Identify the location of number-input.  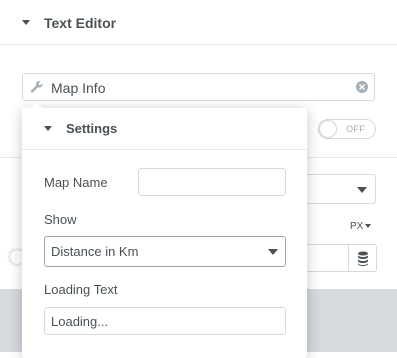
(324, 258).